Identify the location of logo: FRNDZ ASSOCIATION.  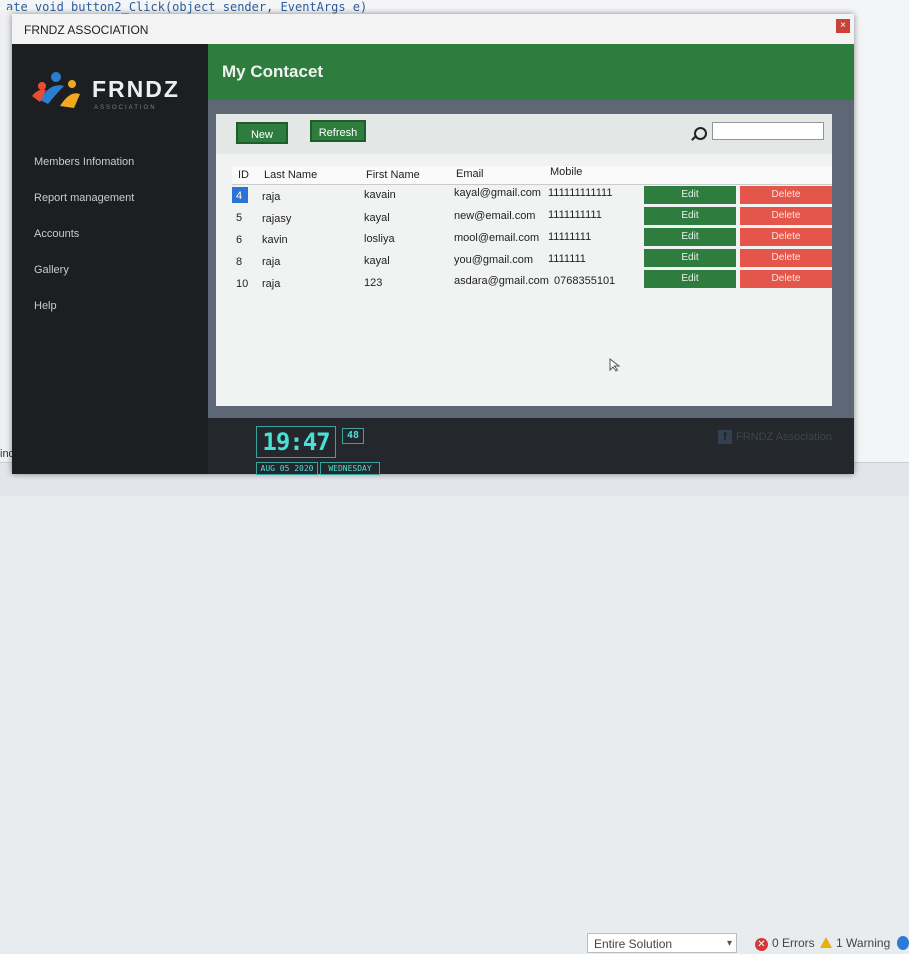
(115, 91).